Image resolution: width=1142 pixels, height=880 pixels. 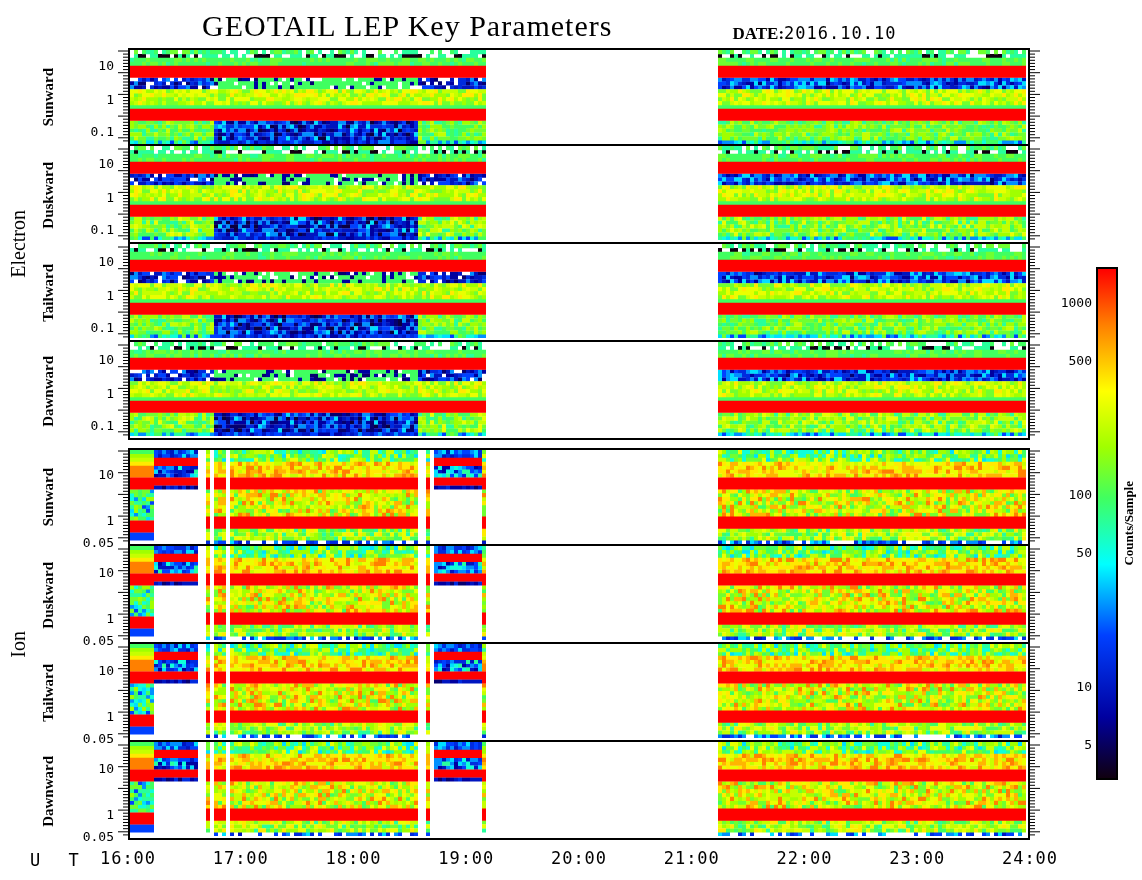 I want to click on time-tick-label: 21:00, so click(x=691, y=858).